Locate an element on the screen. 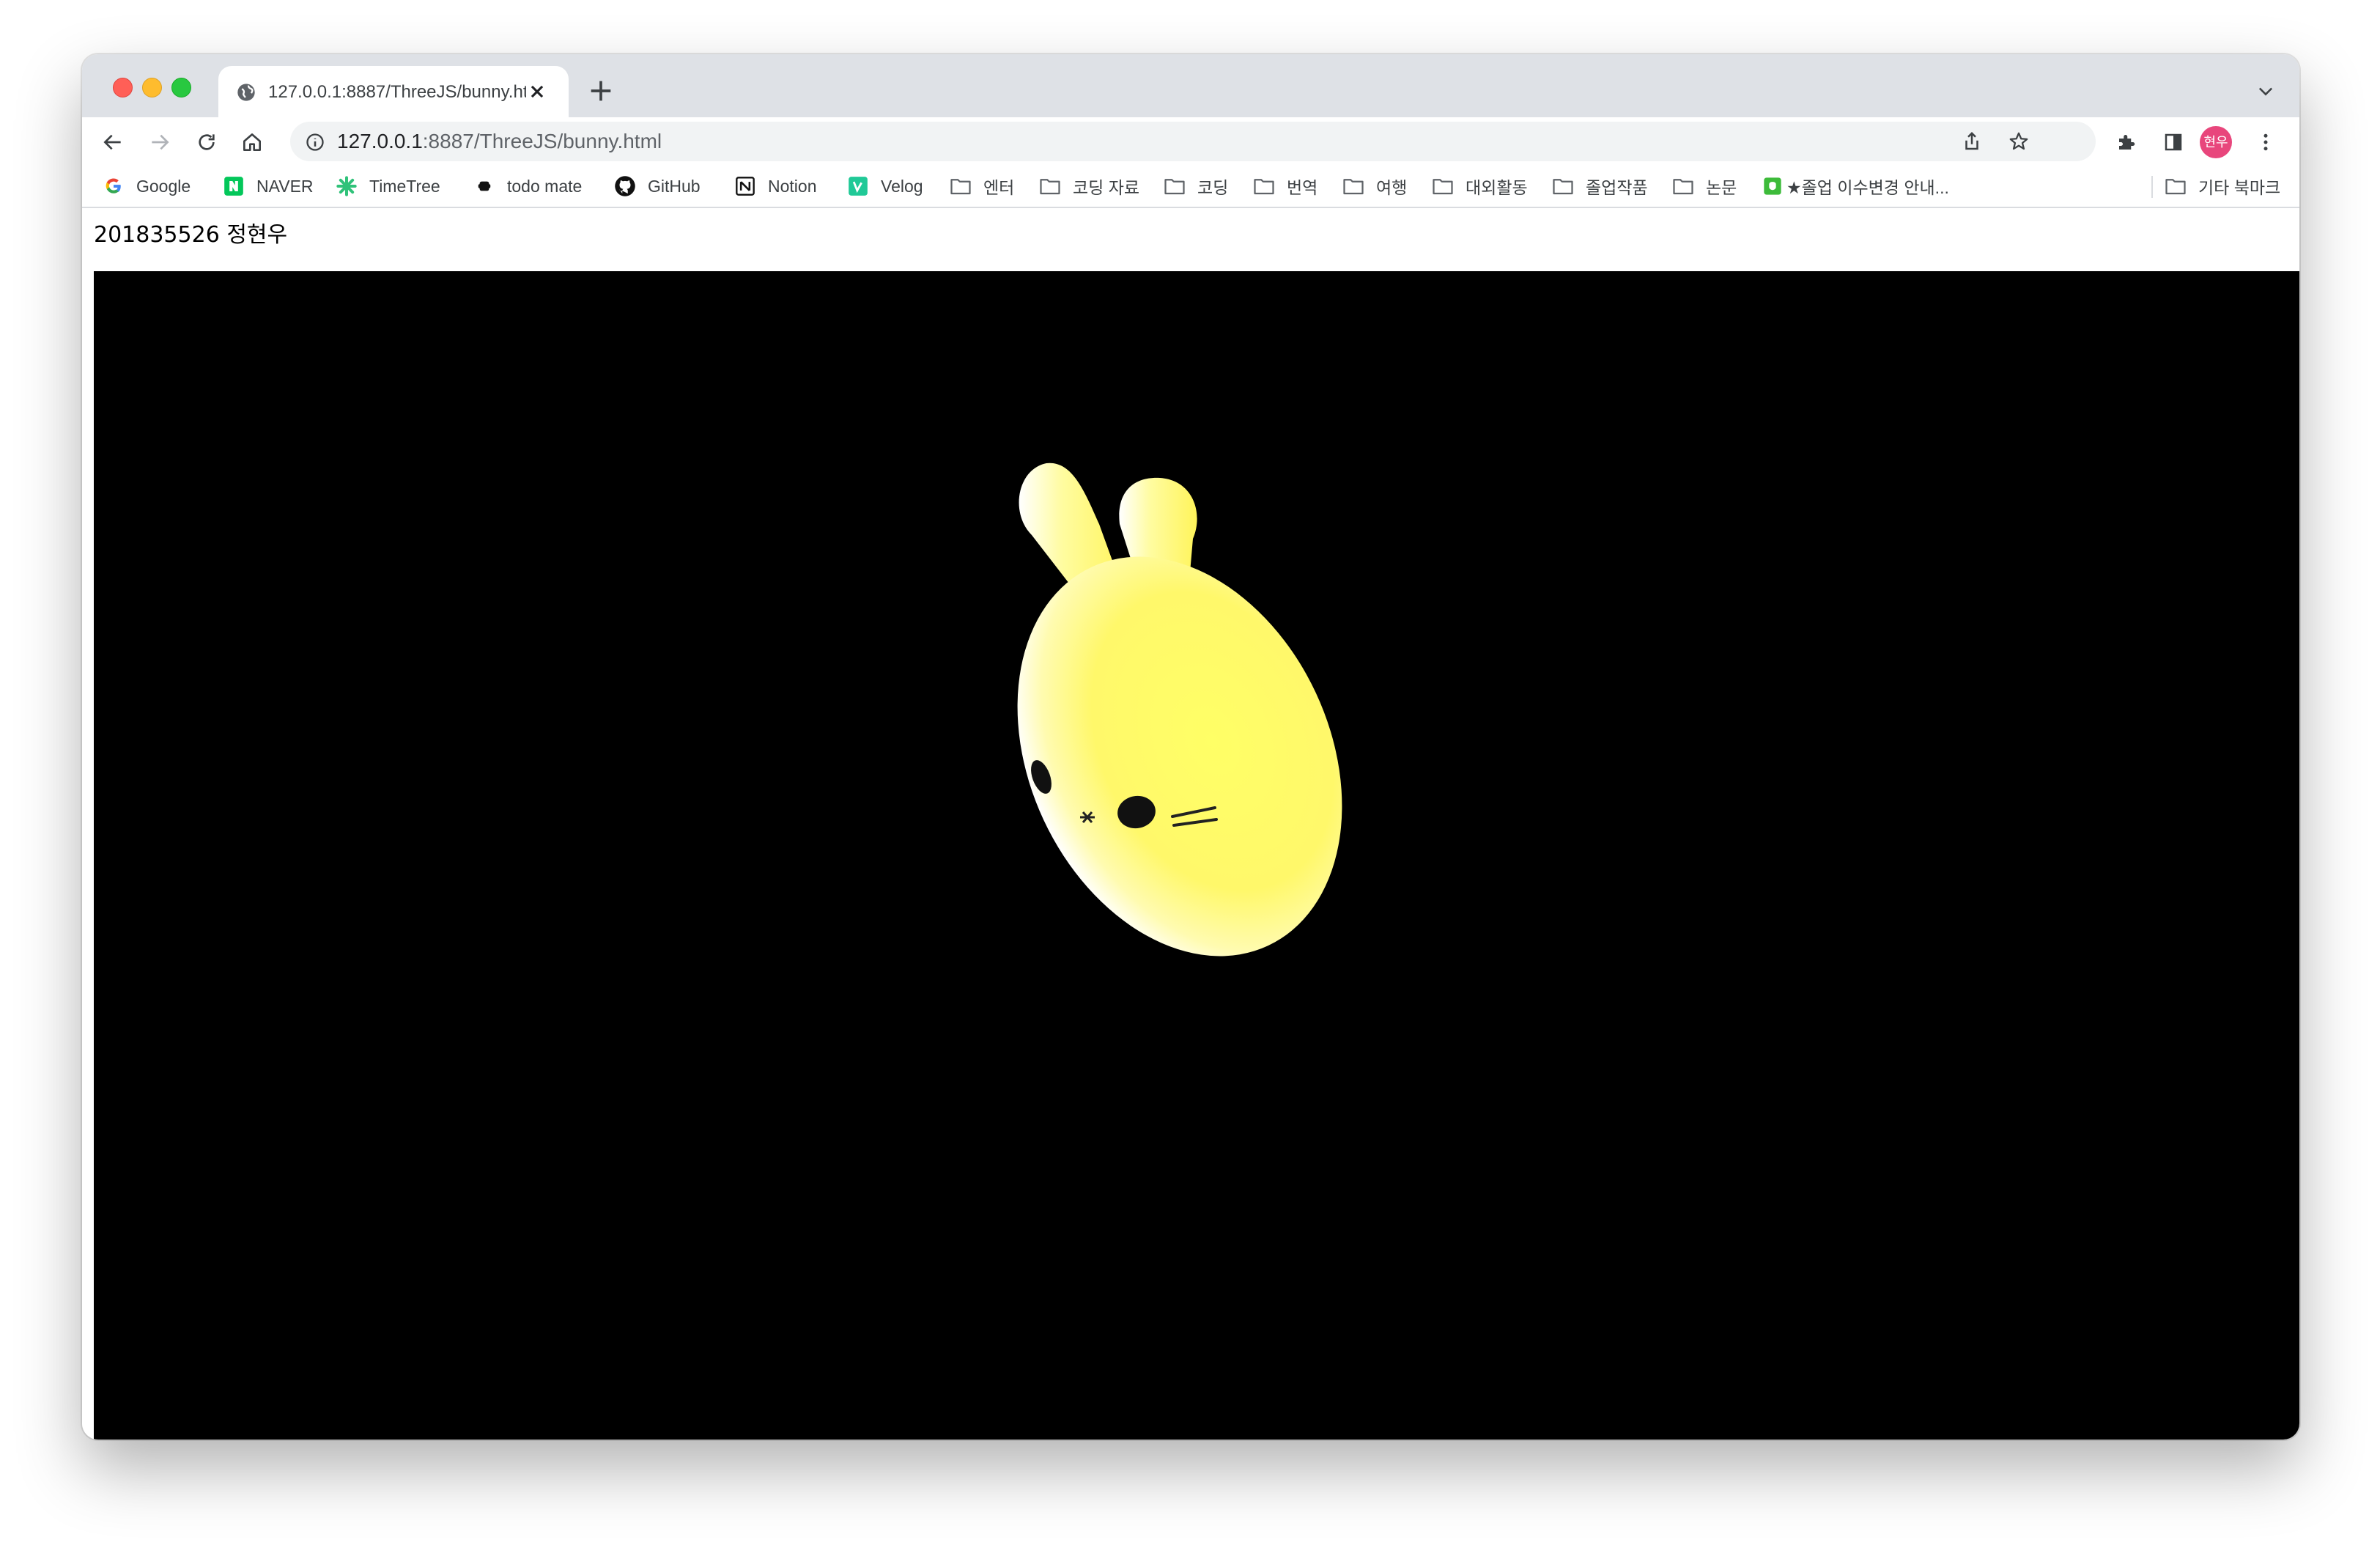 Image resolution: width=2380 pixels, height=1548 pixels. url-text: 127.0.0.1:8887/ThreeJS/bunny.html is located at coordinates (500, 141).